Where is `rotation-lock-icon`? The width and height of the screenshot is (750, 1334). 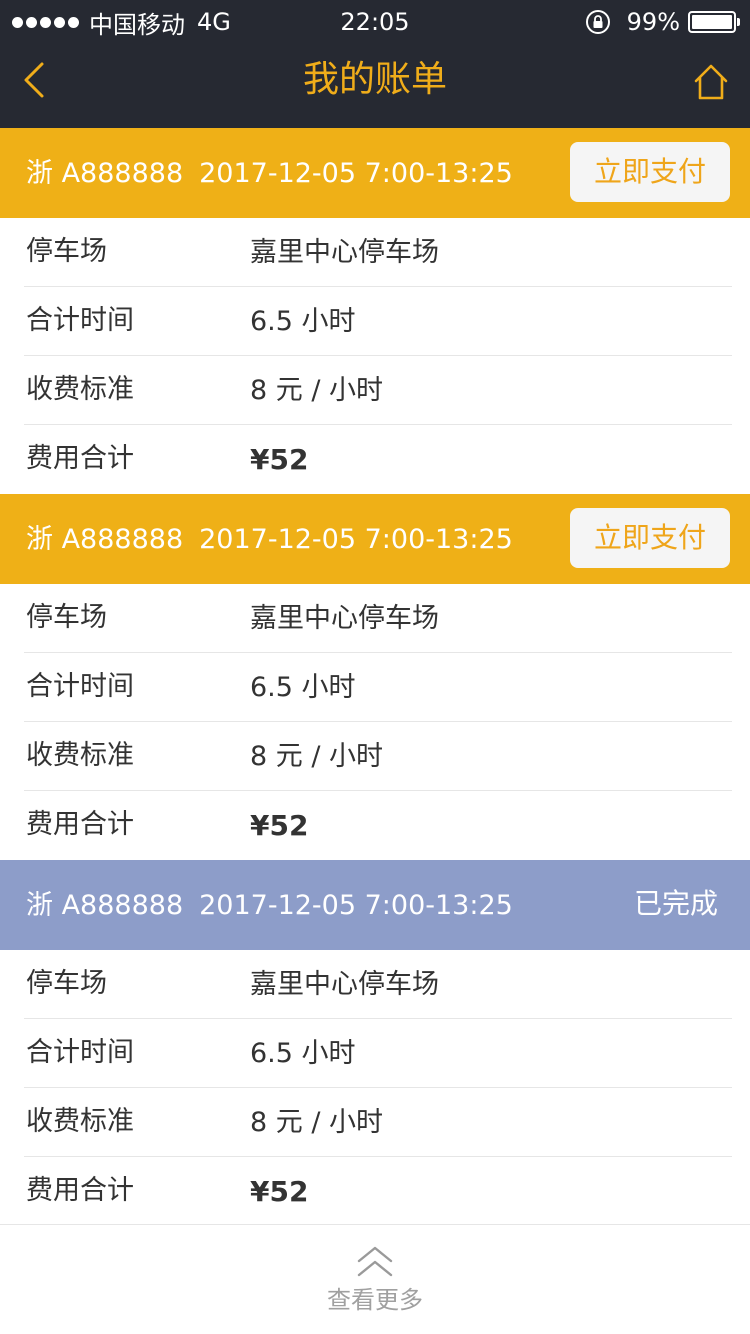 rotation-lock-icon is located at coordinates (597, 22).